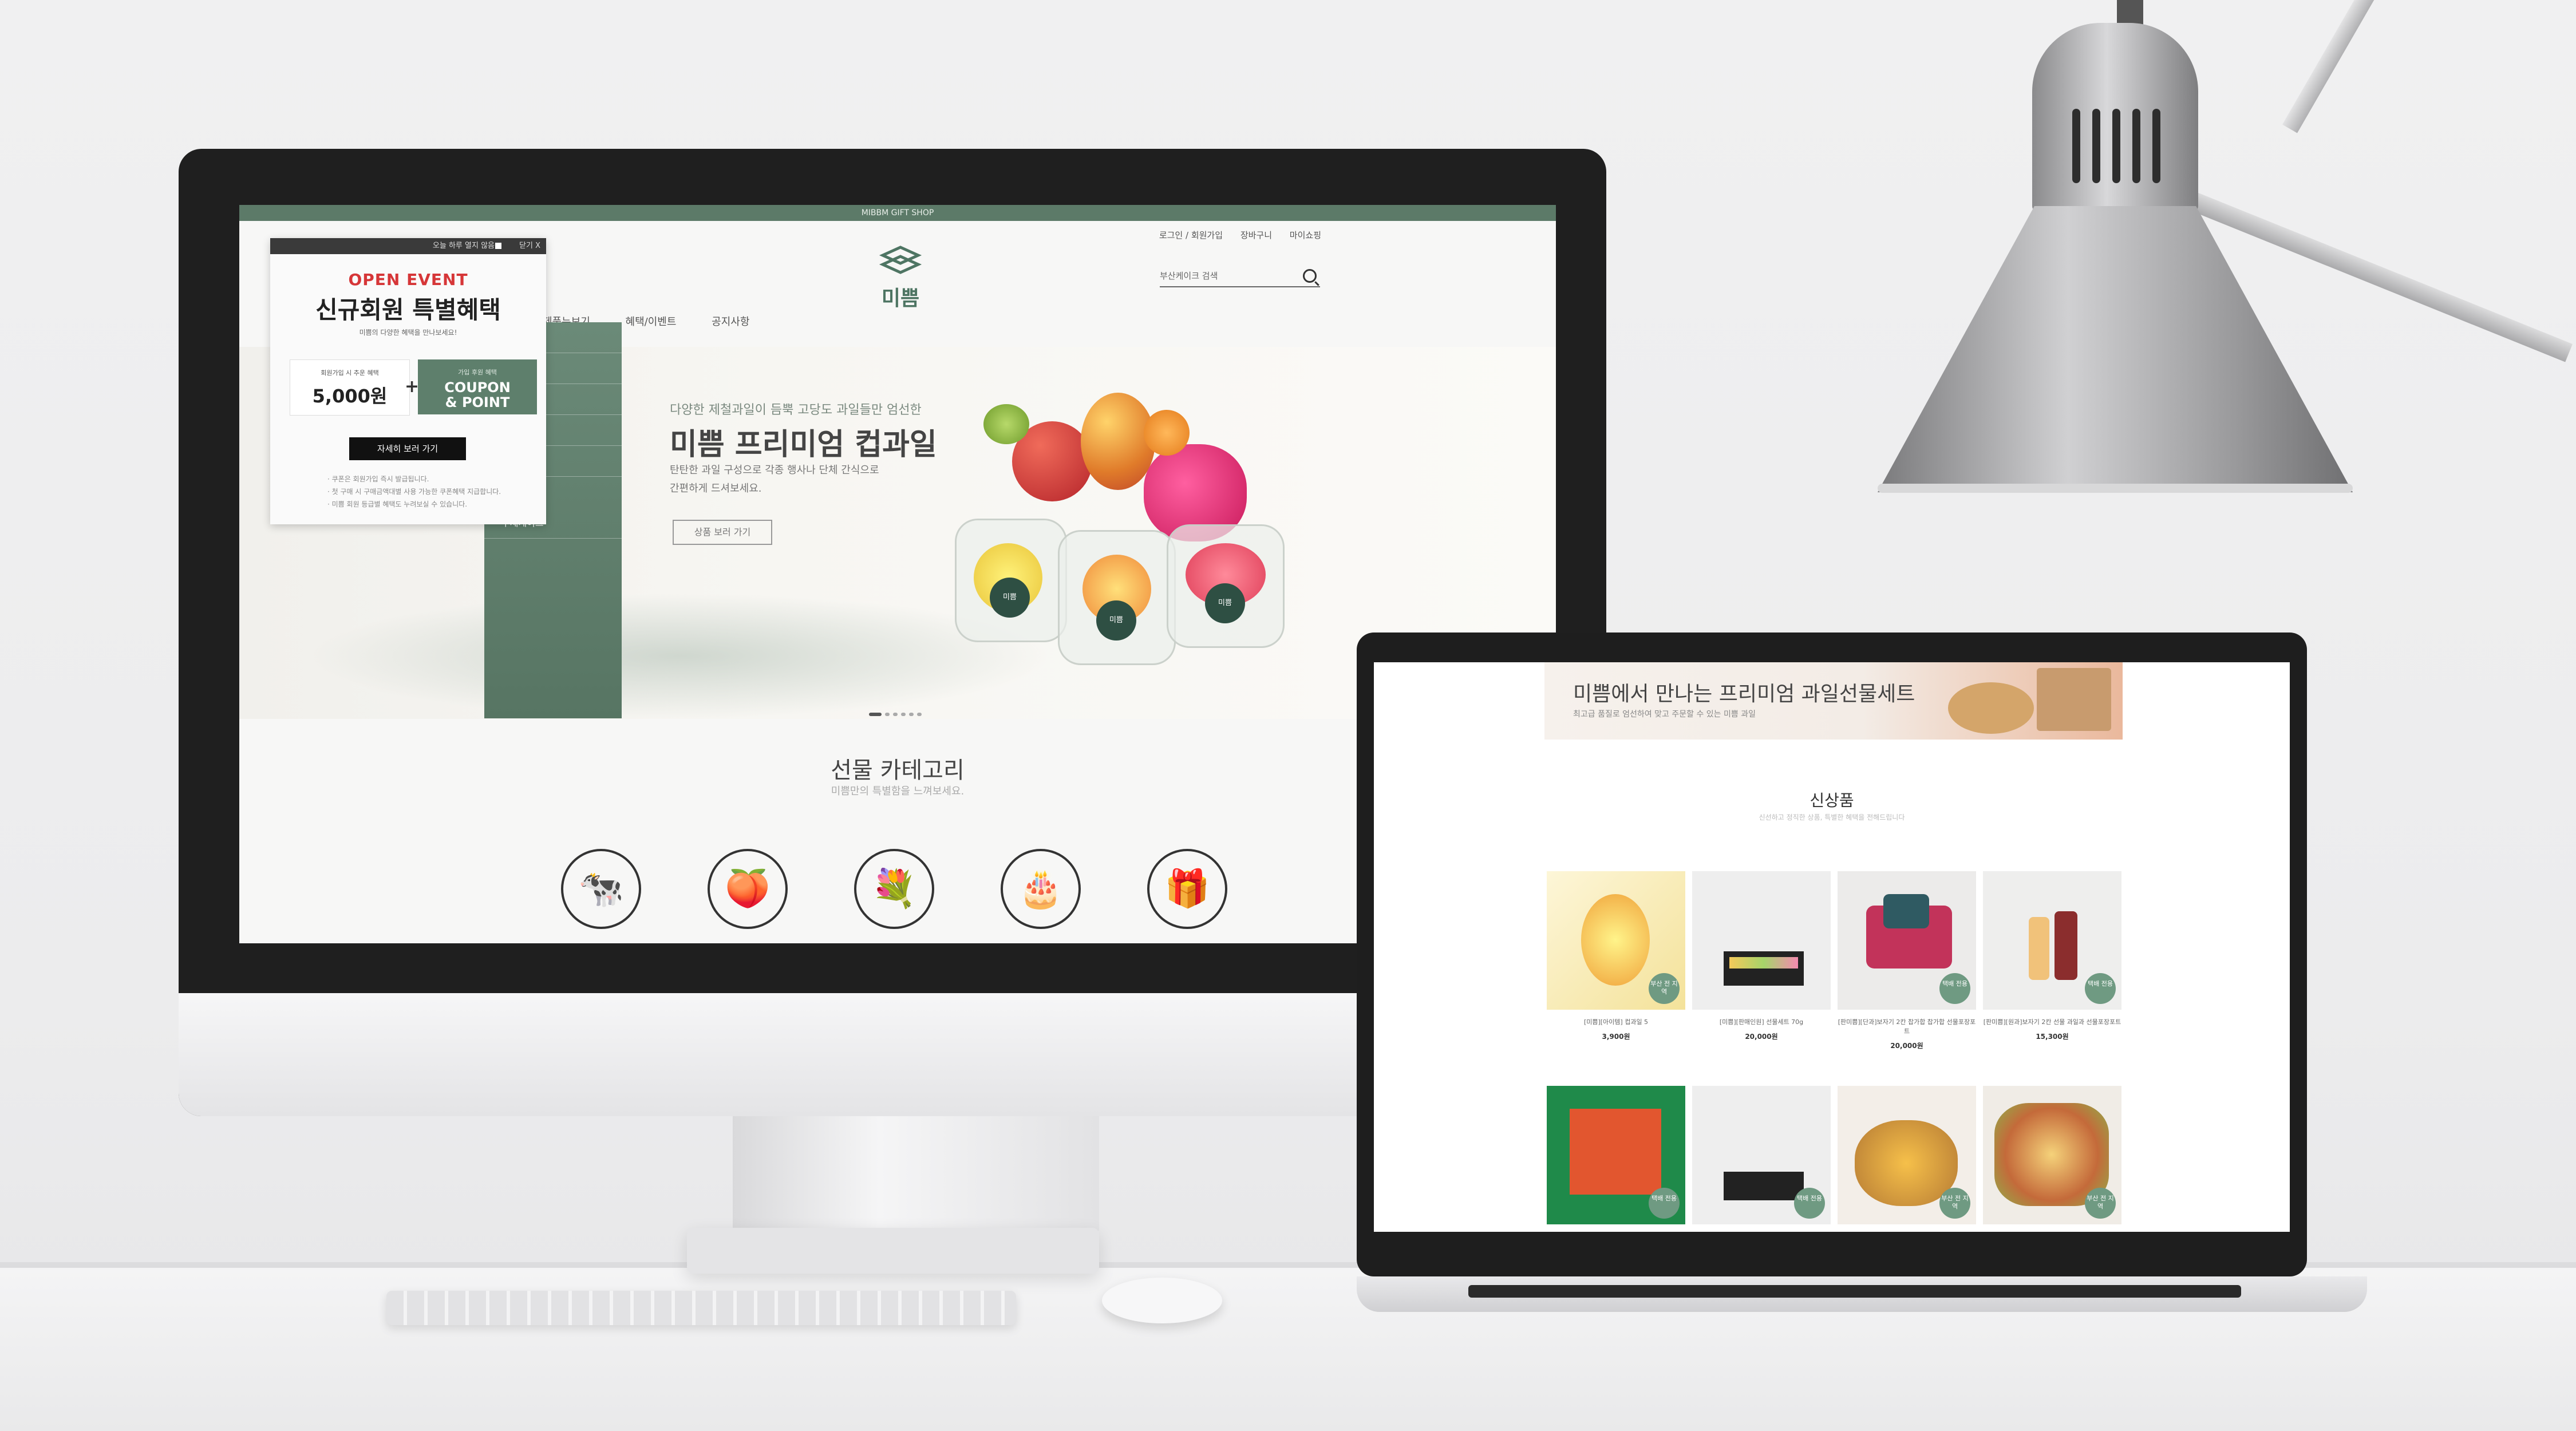 The height and width of the screenshot is (1431, 2576). I want to click on product-name: [미쁨][판매인원] 선물세트 70g, so click(1761, 1022).